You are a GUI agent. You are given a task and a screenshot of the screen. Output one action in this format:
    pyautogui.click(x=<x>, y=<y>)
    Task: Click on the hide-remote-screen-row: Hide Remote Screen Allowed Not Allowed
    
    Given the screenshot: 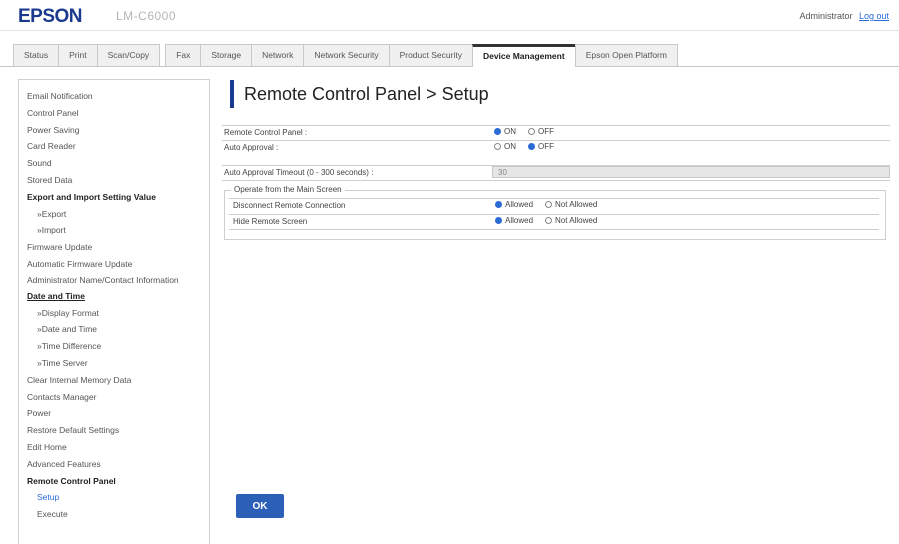 What is the action you would take?
    pyautogui.click(x=554, y=222)
    